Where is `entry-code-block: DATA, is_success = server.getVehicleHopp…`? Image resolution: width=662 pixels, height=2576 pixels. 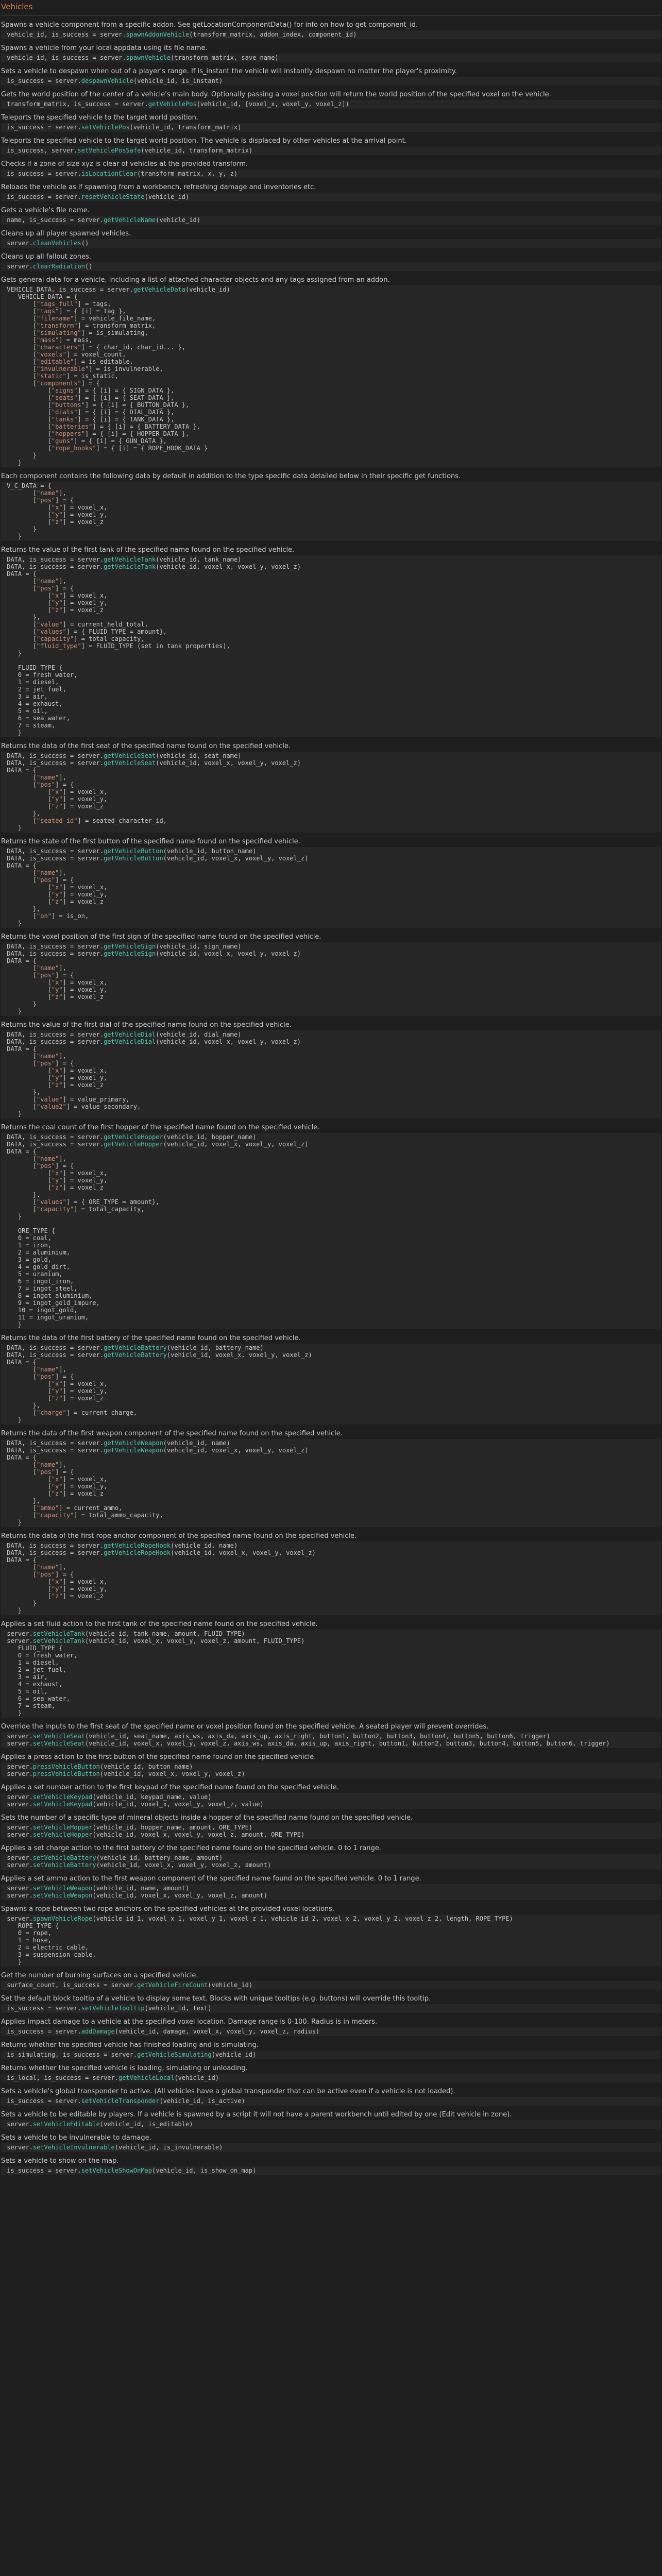 entry-code-block: DATA, is_success = server.getVehicleHopp… is located at coordinates (331, 1231).